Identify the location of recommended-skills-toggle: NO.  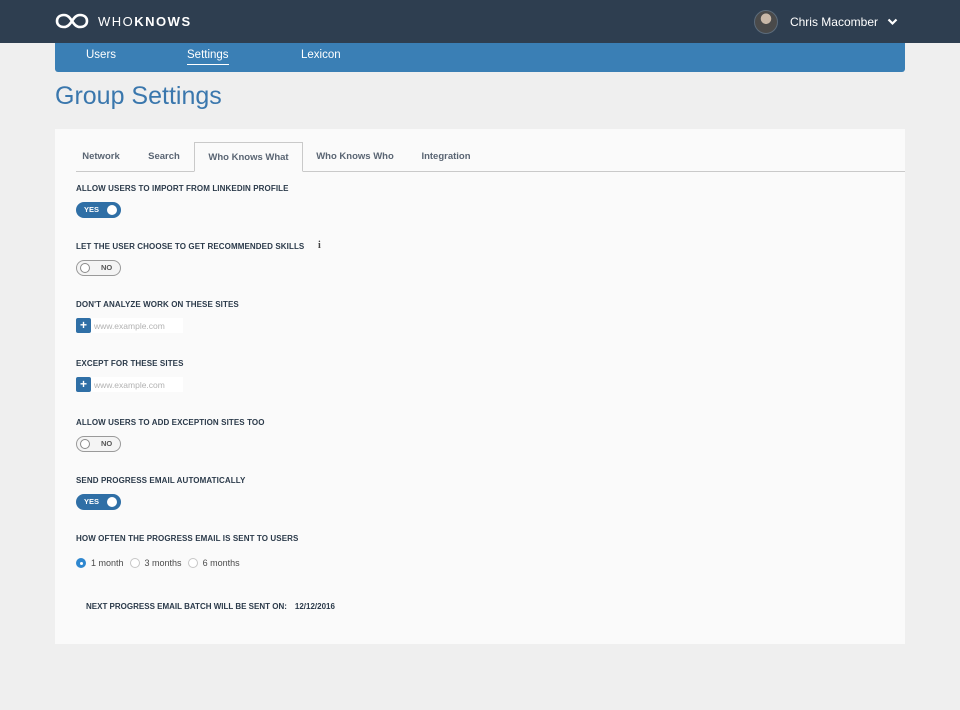
(98, 268).